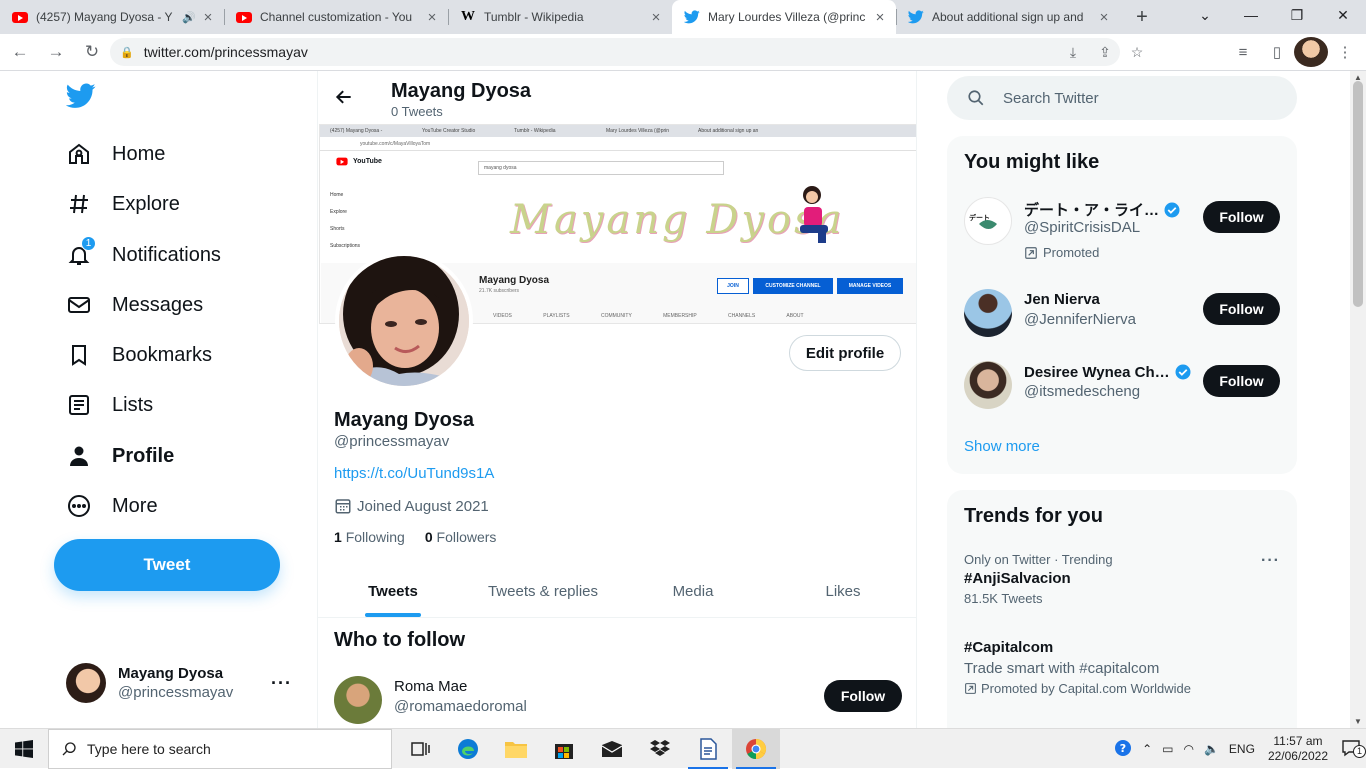 Image resolution: width=1366 pixels, height=769 pixels. Describe the element at coordinates (244, 17) in the screenshot. I see `youtube-icon` at that location.